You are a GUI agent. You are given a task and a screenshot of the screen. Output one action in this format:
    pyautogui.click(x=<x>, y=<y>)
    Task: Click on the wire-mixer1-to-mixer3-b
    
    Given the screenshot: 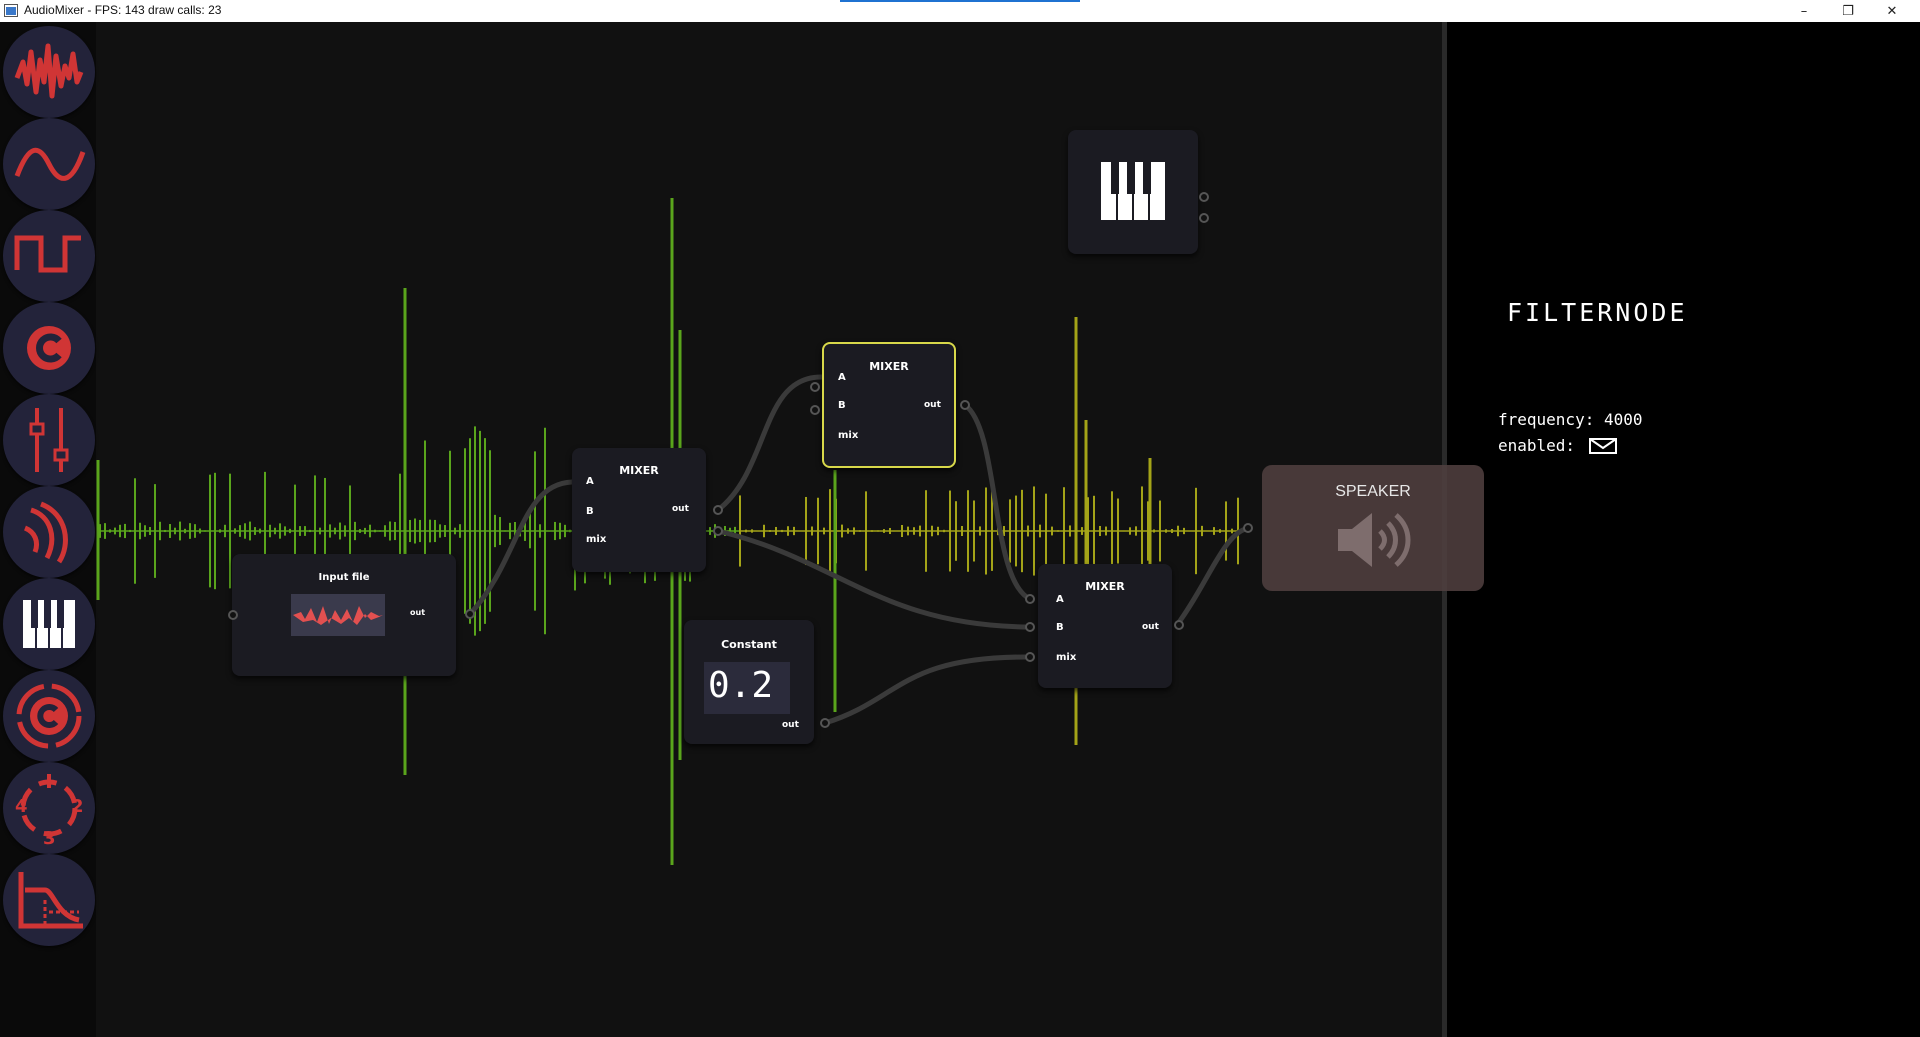 What is the action you would take?
    pyautogui.click(x=874, y=579)
    